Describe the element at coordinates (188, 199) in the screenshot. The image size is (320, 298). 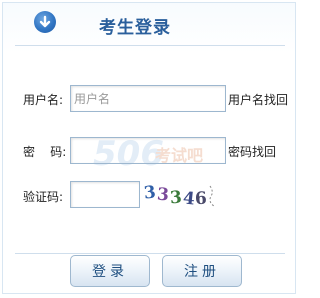
I see `captcha-char: 4` at that location.